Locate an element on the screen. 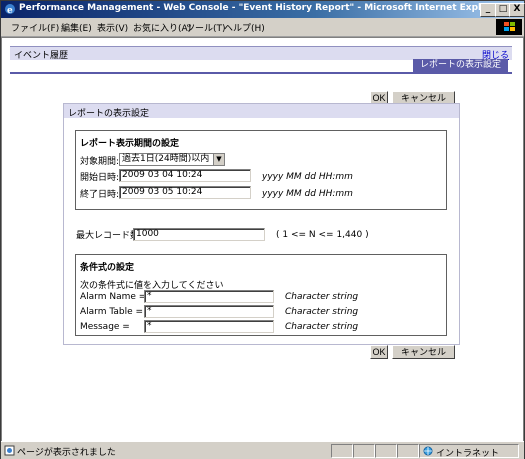 The width and height of the screenshot is (525, 459). windows-logo-icon is located at coordinates (509, 27).